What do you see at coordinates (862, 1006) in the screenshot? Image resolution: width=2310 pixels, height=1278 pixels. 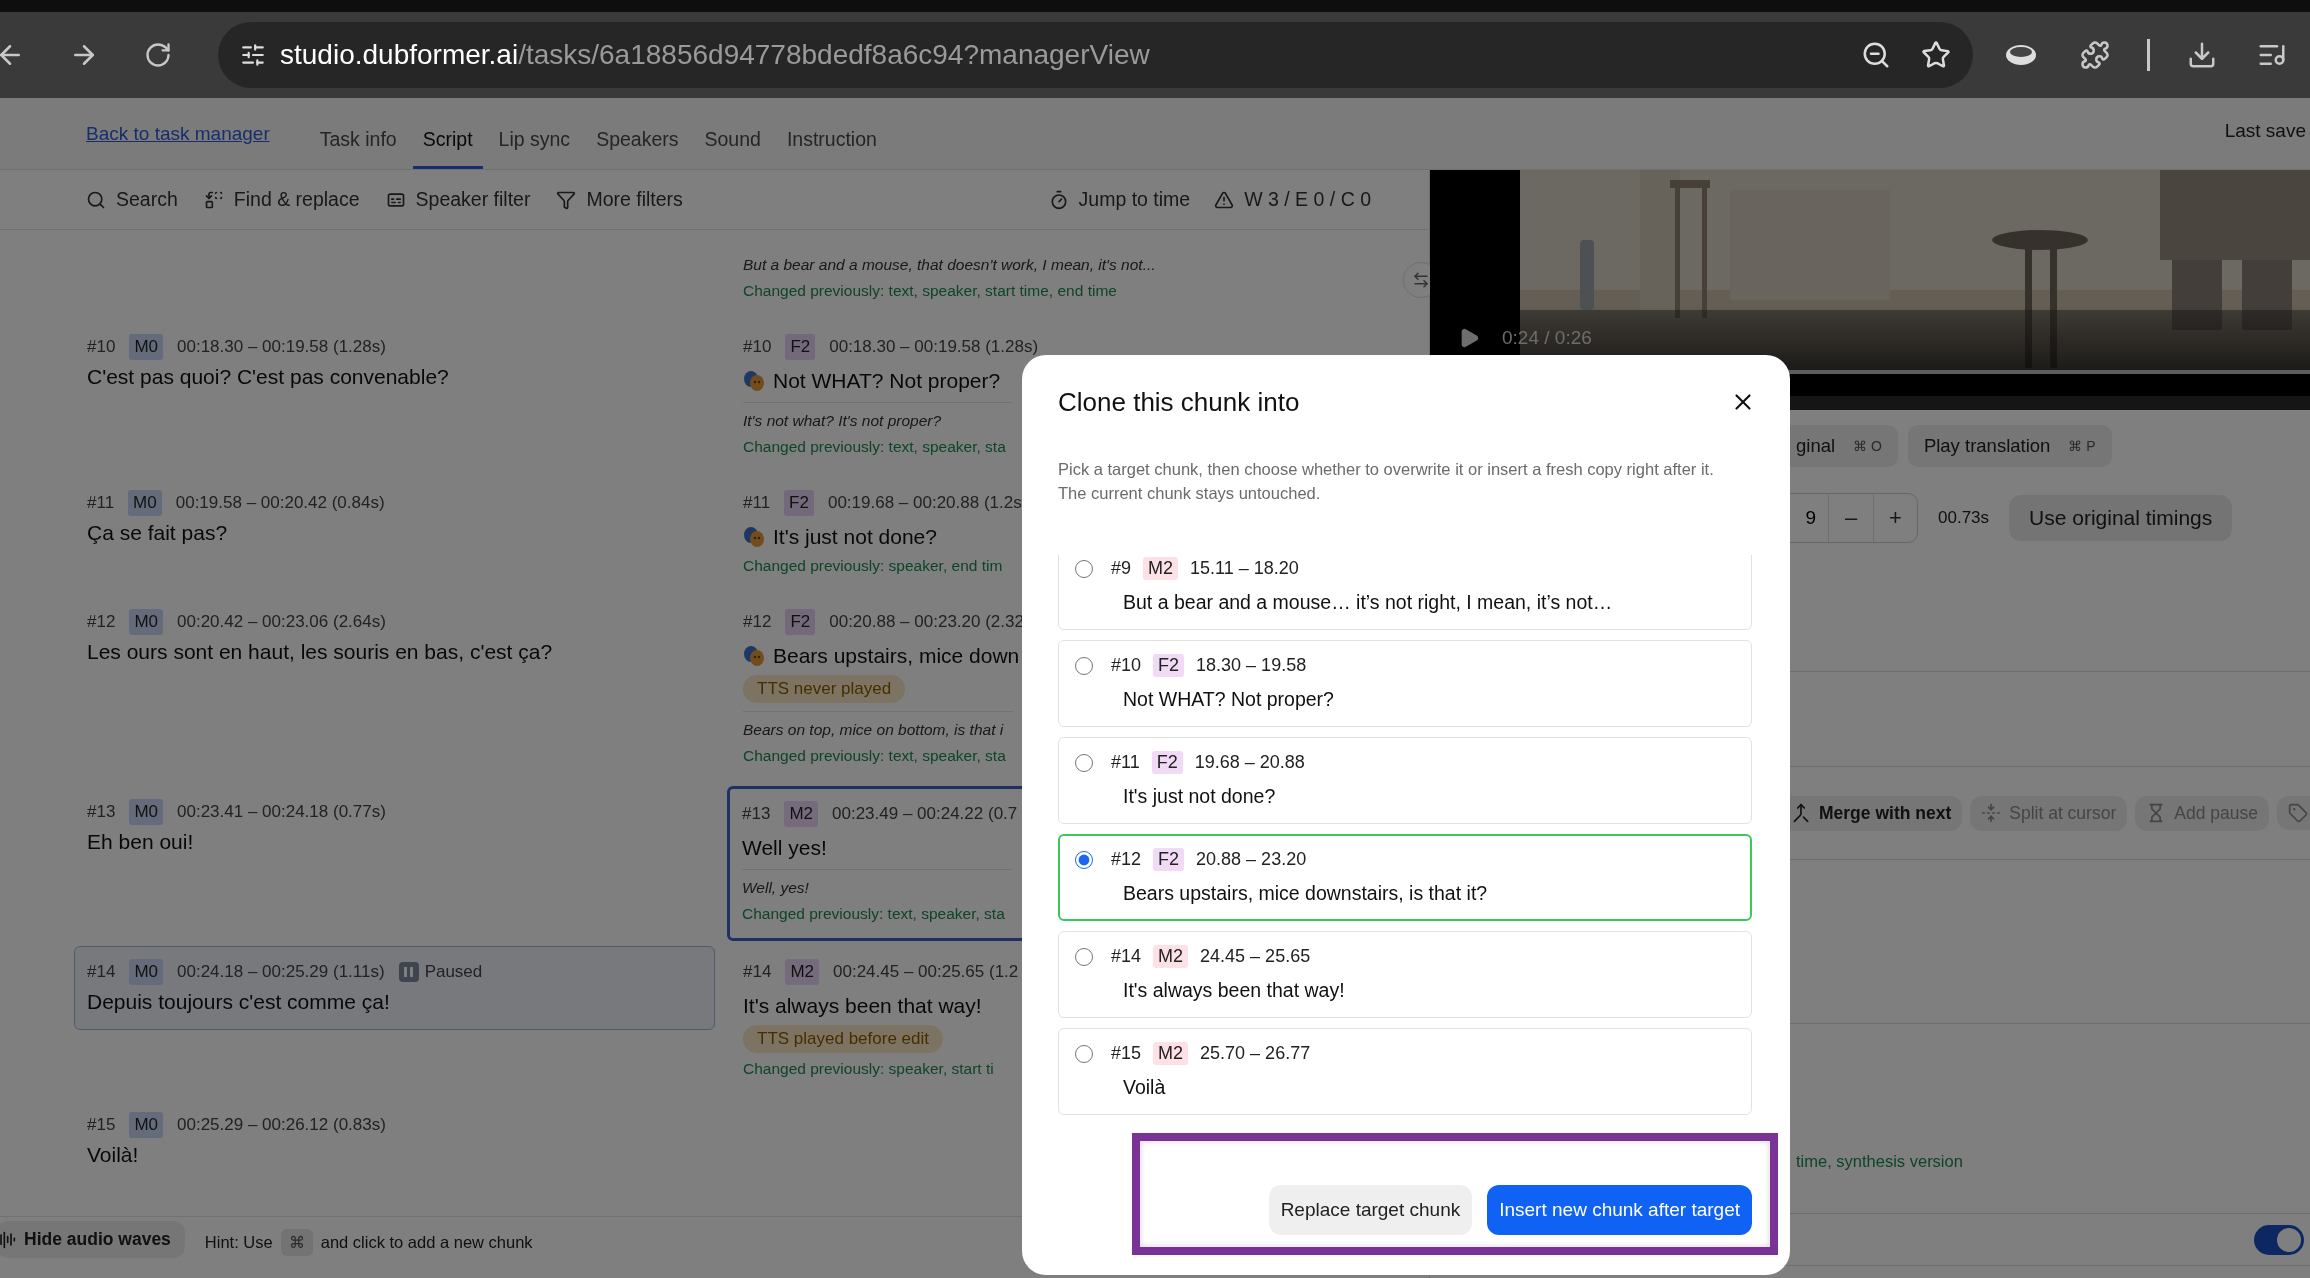 I see `chunk-text: It's always been that way!` at bounding box center [862, 1006].